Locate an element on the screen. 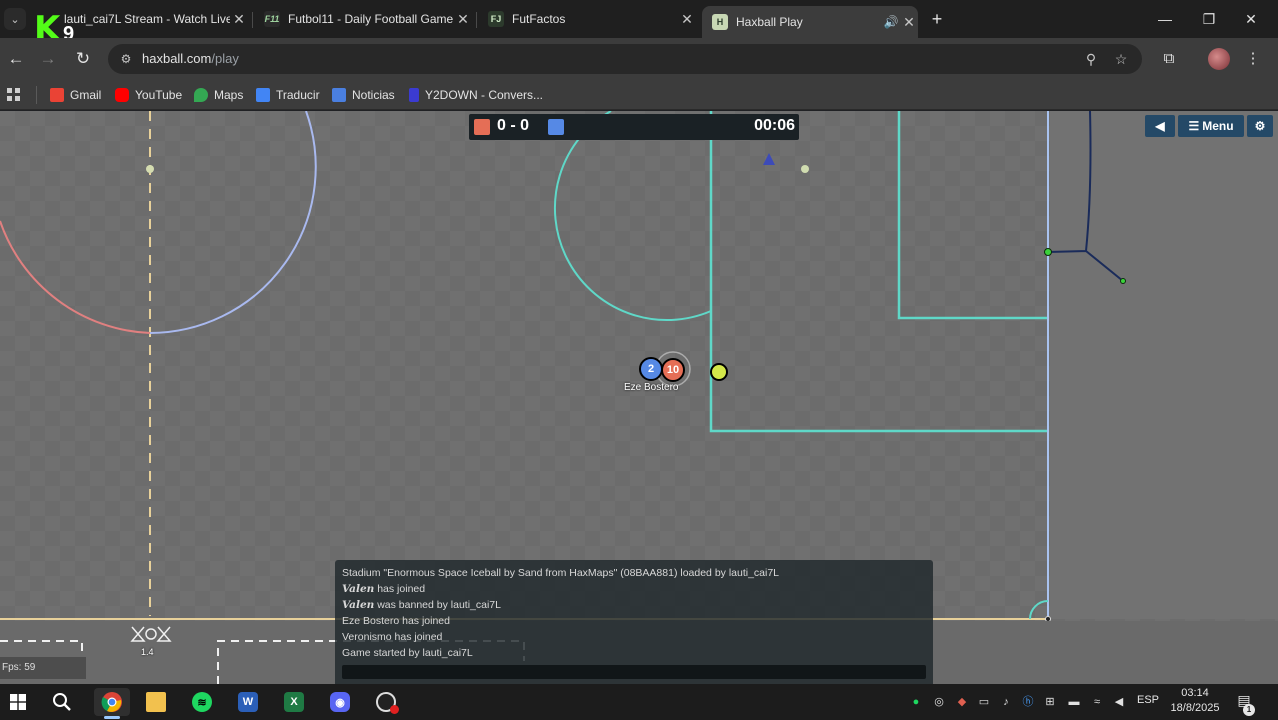  battery-icon: ▬ is located at coordinates (1074, 702).